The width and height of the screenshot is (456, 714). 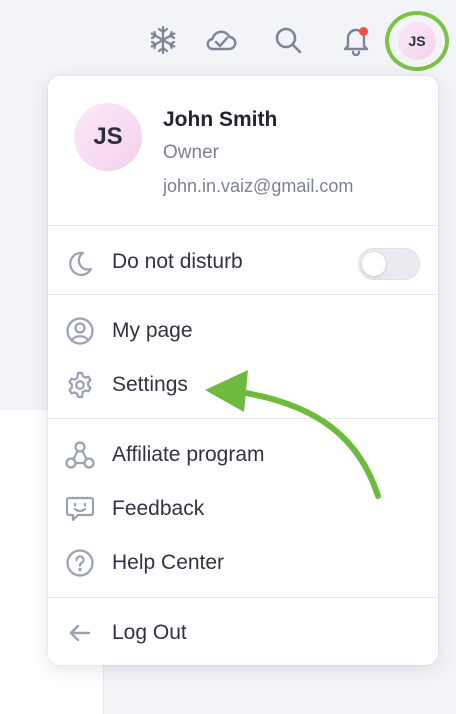 I want to click on avatar-button: JS, so click(x=417, y=41).